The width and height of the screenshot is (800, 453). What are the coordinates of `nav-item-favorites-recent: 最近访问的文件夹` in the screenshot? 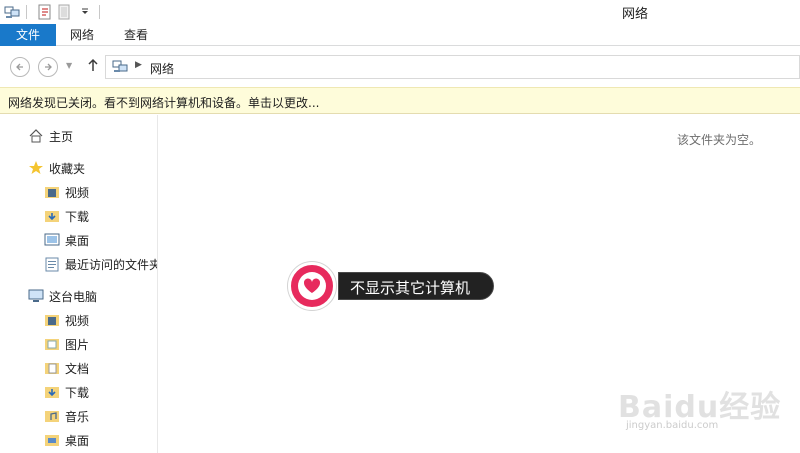 It's located at (101, 264).